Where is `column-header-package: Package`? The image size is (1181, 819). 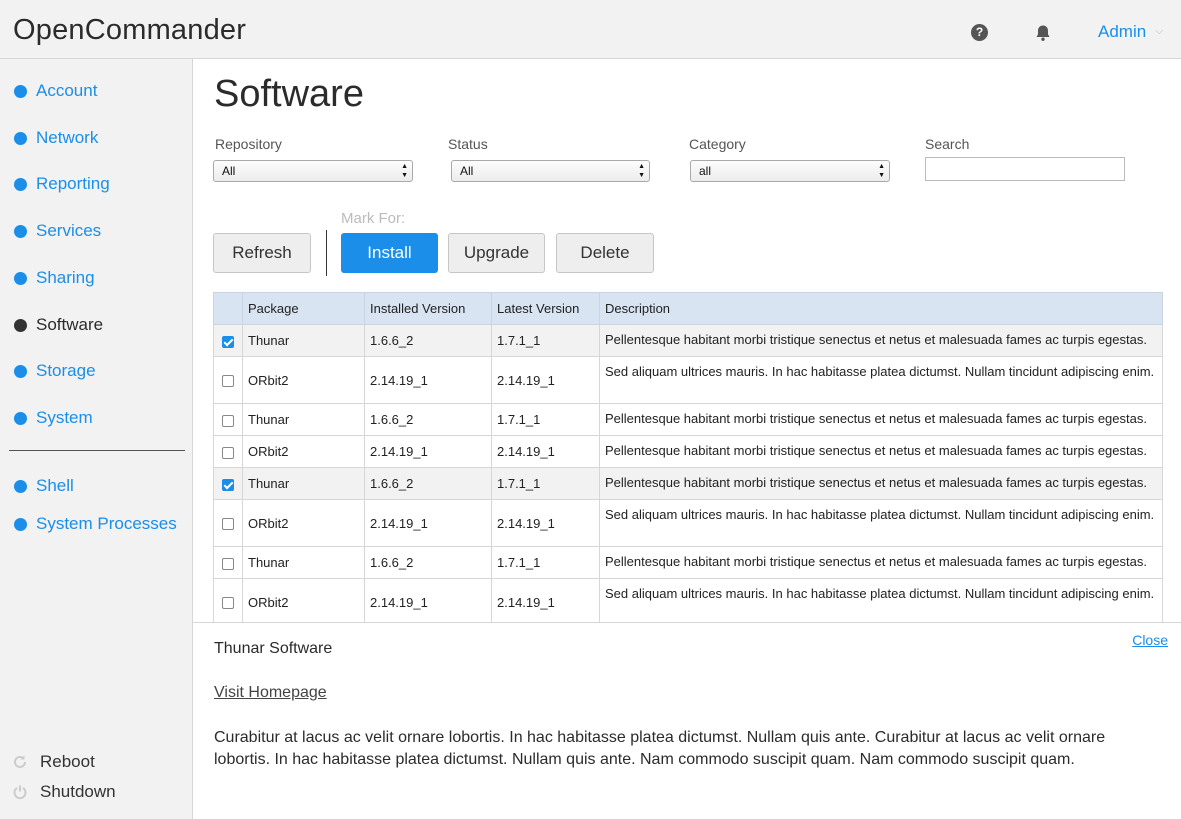 column-header-package: Package is located at coordinates (303, 308).